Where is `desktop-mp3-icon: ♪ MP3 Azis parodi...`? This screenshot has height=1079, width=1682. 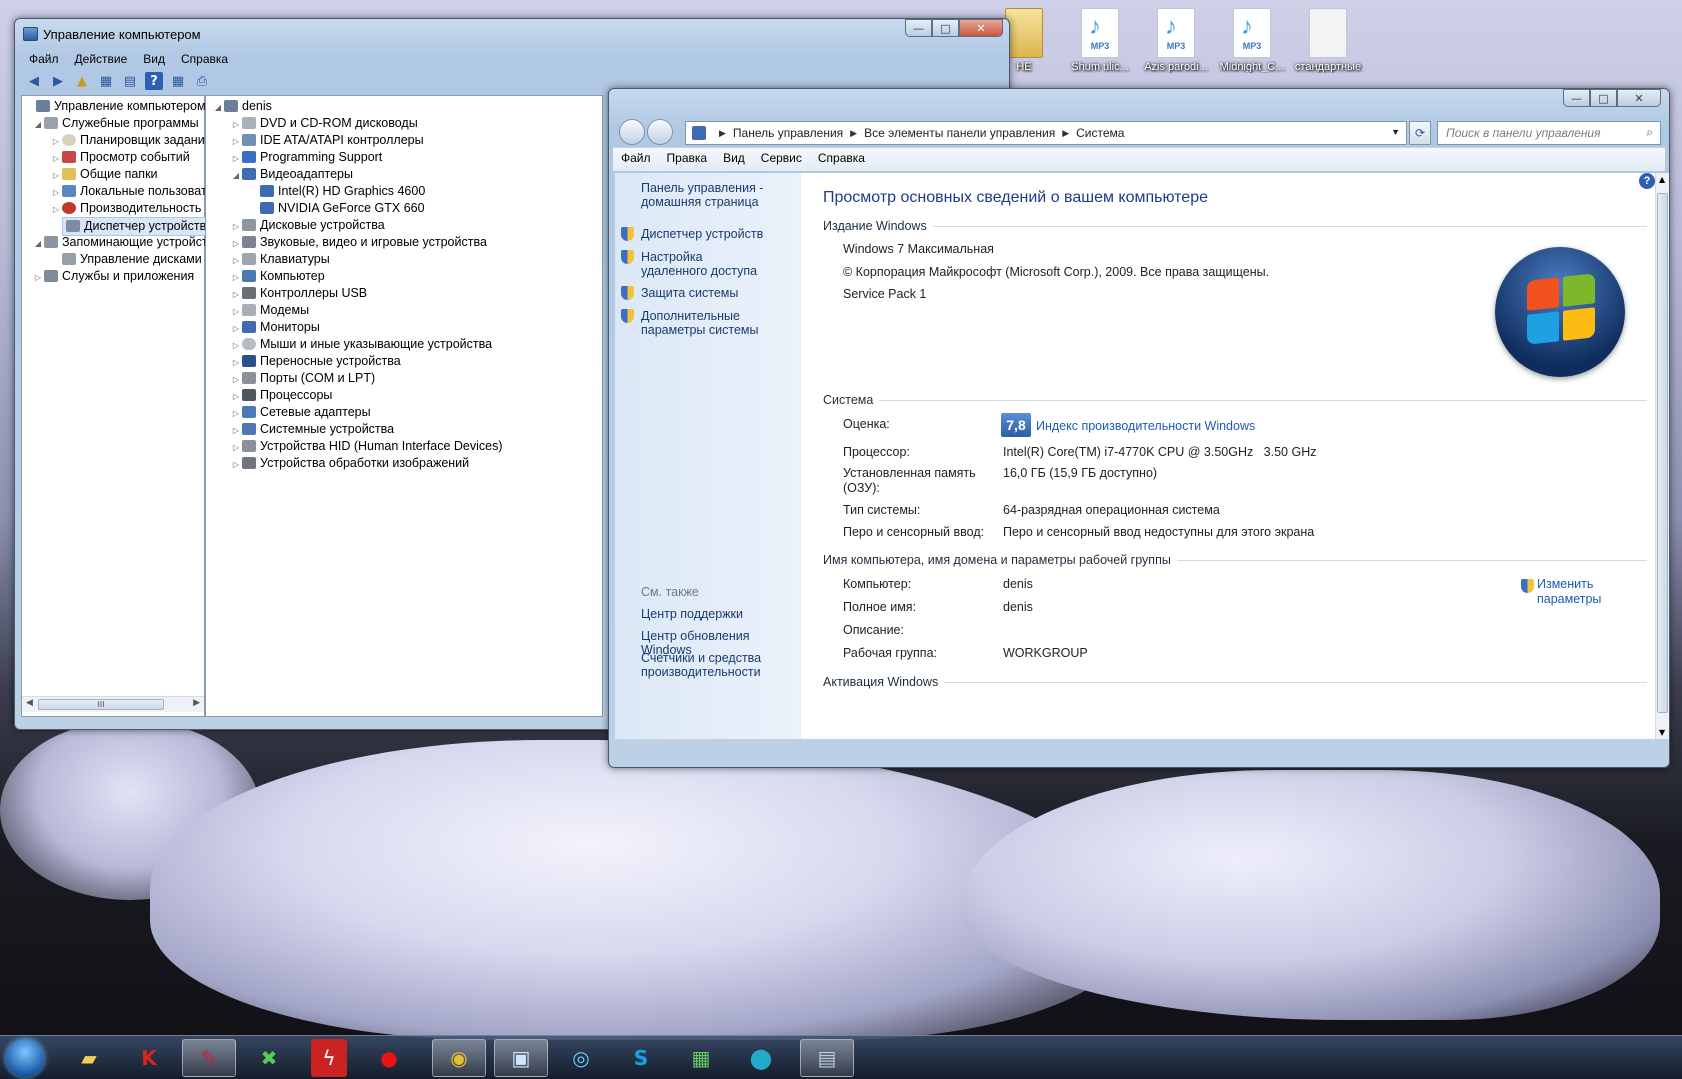
desktop-mp3-icon: ♪ MP3 Azis parodi... is located at coordinates (1176, 40).